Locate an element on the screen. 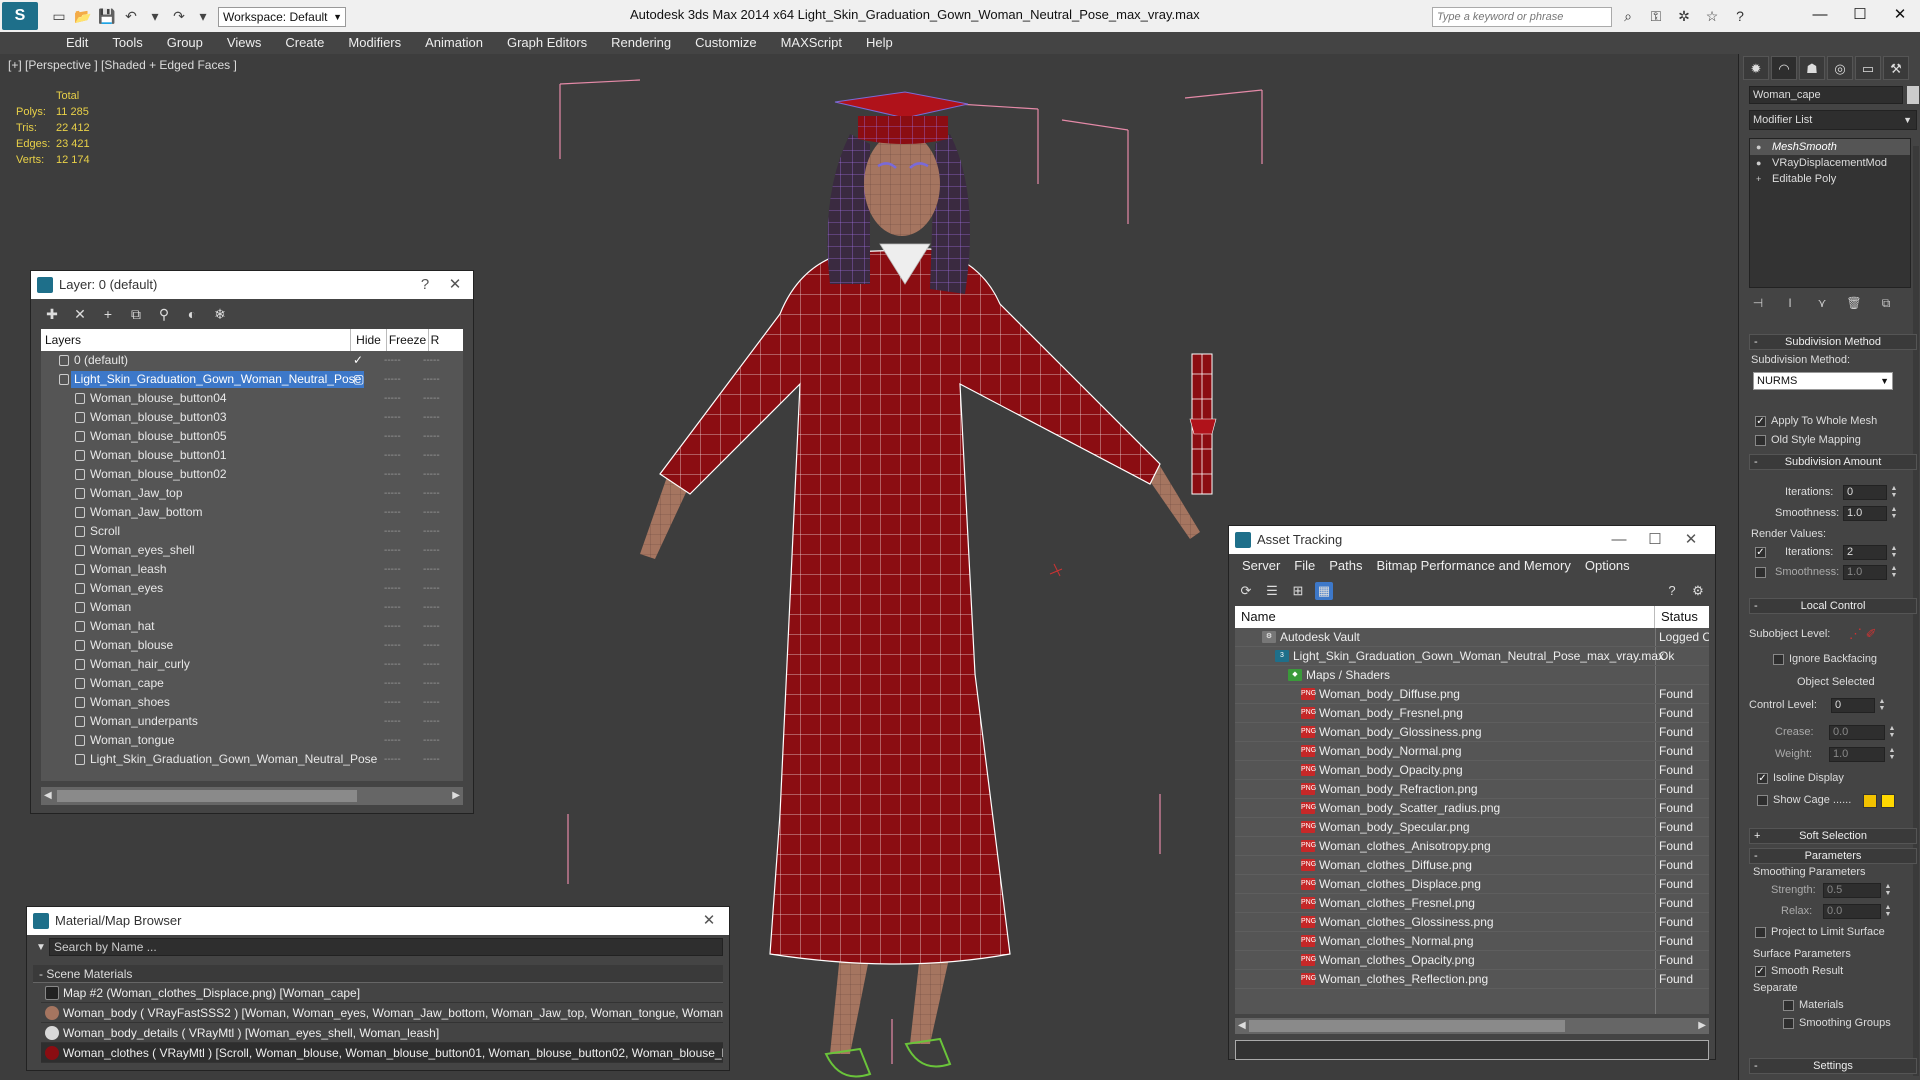 This screenshot has height=1080, width=1920. layer-row: Woman_cape ----- ----- is located at coordinates (252, 683).